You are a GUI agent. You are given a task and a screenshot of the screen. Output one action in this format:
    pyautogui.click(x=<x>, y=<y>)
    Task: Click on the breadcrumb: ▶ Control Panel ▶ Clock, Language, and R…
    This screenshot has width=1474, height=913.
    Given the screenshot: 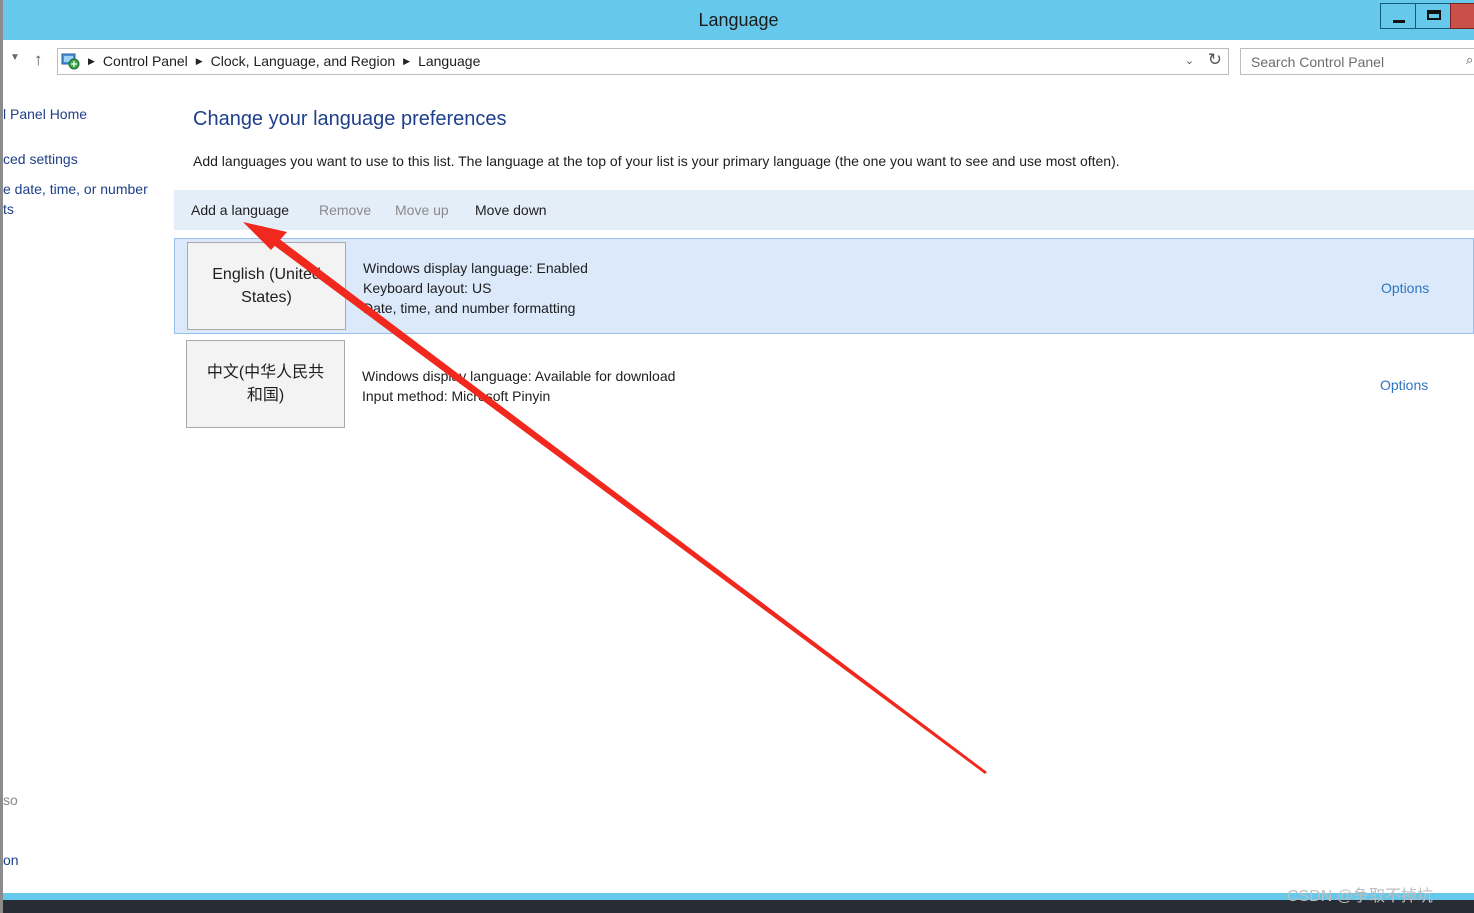 What is the action you would take?
    pyautogui.click(x=284, y=61)
    